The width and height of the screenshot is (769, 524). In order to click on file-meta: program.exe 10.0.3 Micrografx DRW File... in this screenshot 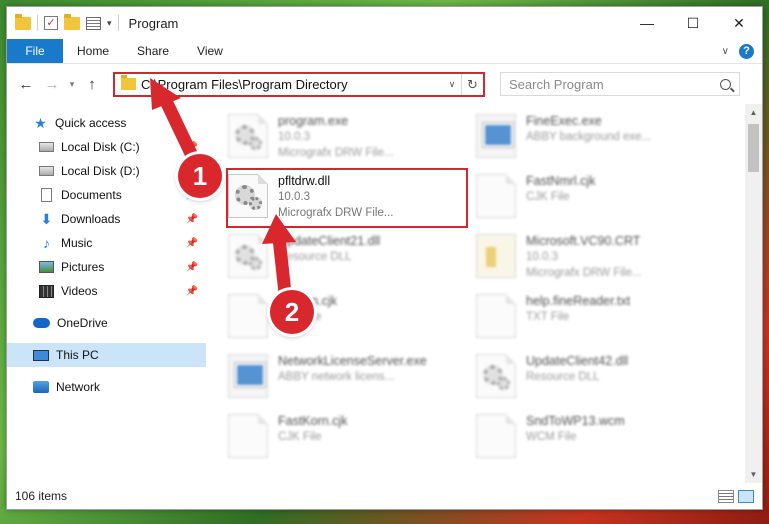, I will do `click(335, 137)`.